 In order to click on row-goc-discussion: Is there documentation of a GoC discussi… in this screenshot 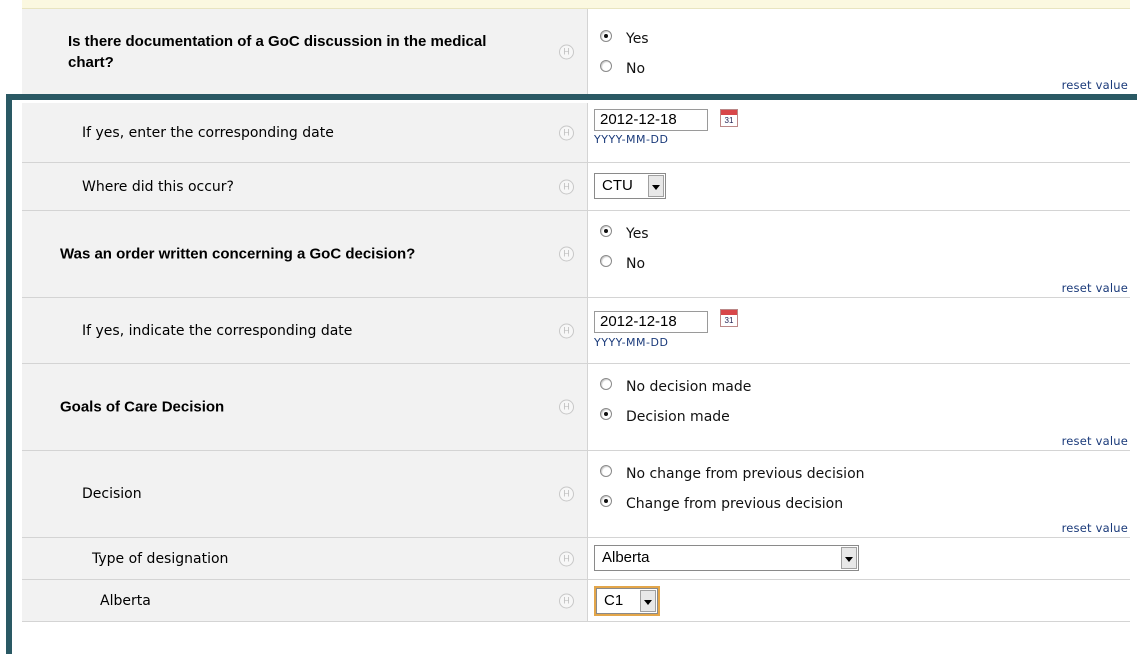, I will do `click(576, 52)`.